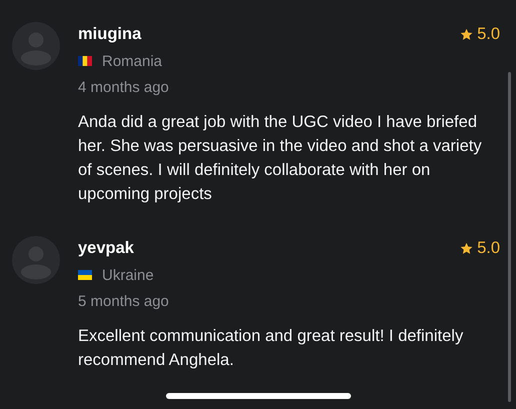  What do you see at coordinates (132, 61) in the screenshot?
I see `country-name: Romania` at bounding box center [132, 61].